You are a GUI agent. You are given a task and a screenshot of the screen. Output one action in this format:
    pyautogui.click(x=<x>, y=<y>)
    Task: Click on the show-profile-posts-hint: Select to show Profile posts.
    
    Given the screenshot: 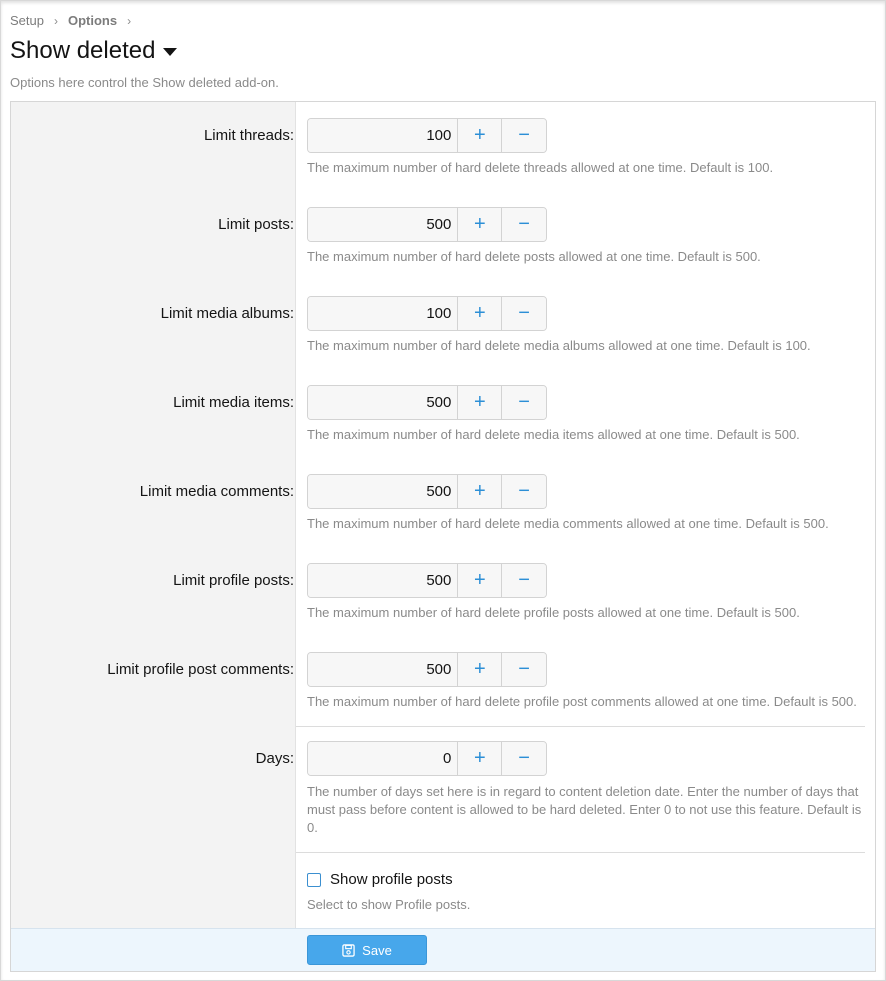 What is the action you would take?
    pyautogui.click(x=389, y=904)
    